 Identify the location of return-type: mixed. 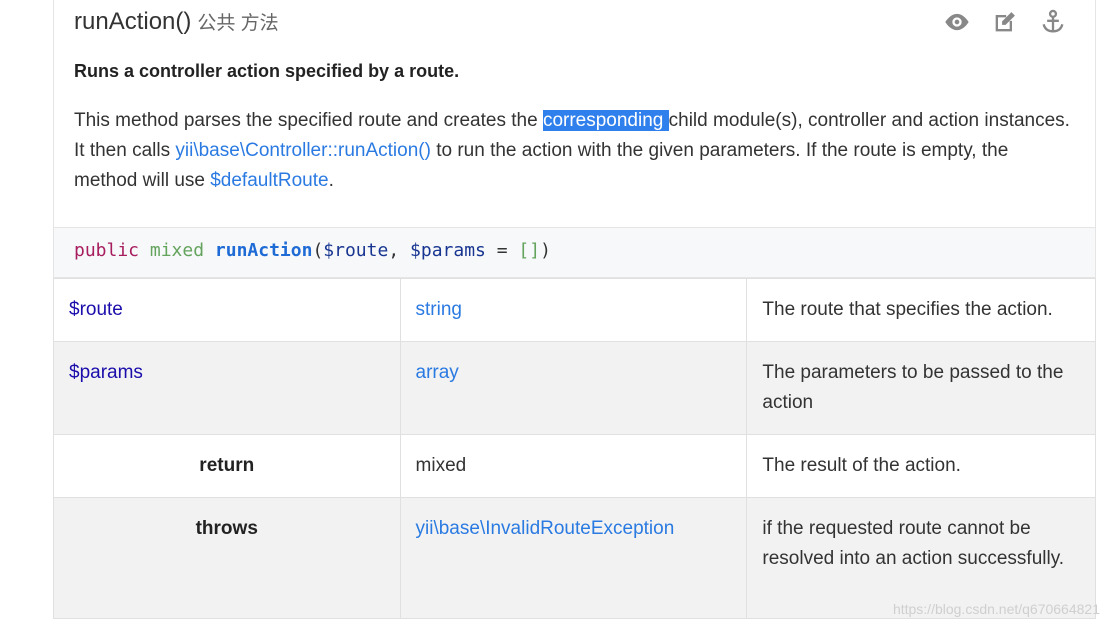
(573, 466).